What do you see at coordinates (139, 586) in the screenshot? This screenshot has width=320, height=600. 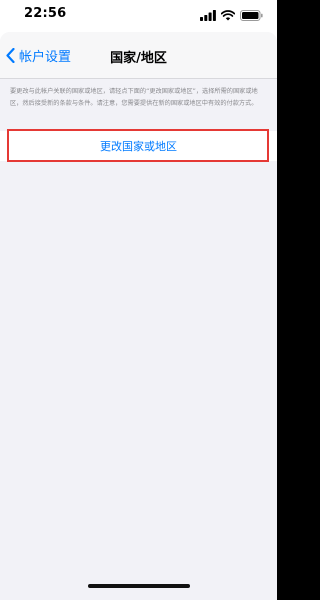 I see `home-indicator` at bounding box center [139, 586].